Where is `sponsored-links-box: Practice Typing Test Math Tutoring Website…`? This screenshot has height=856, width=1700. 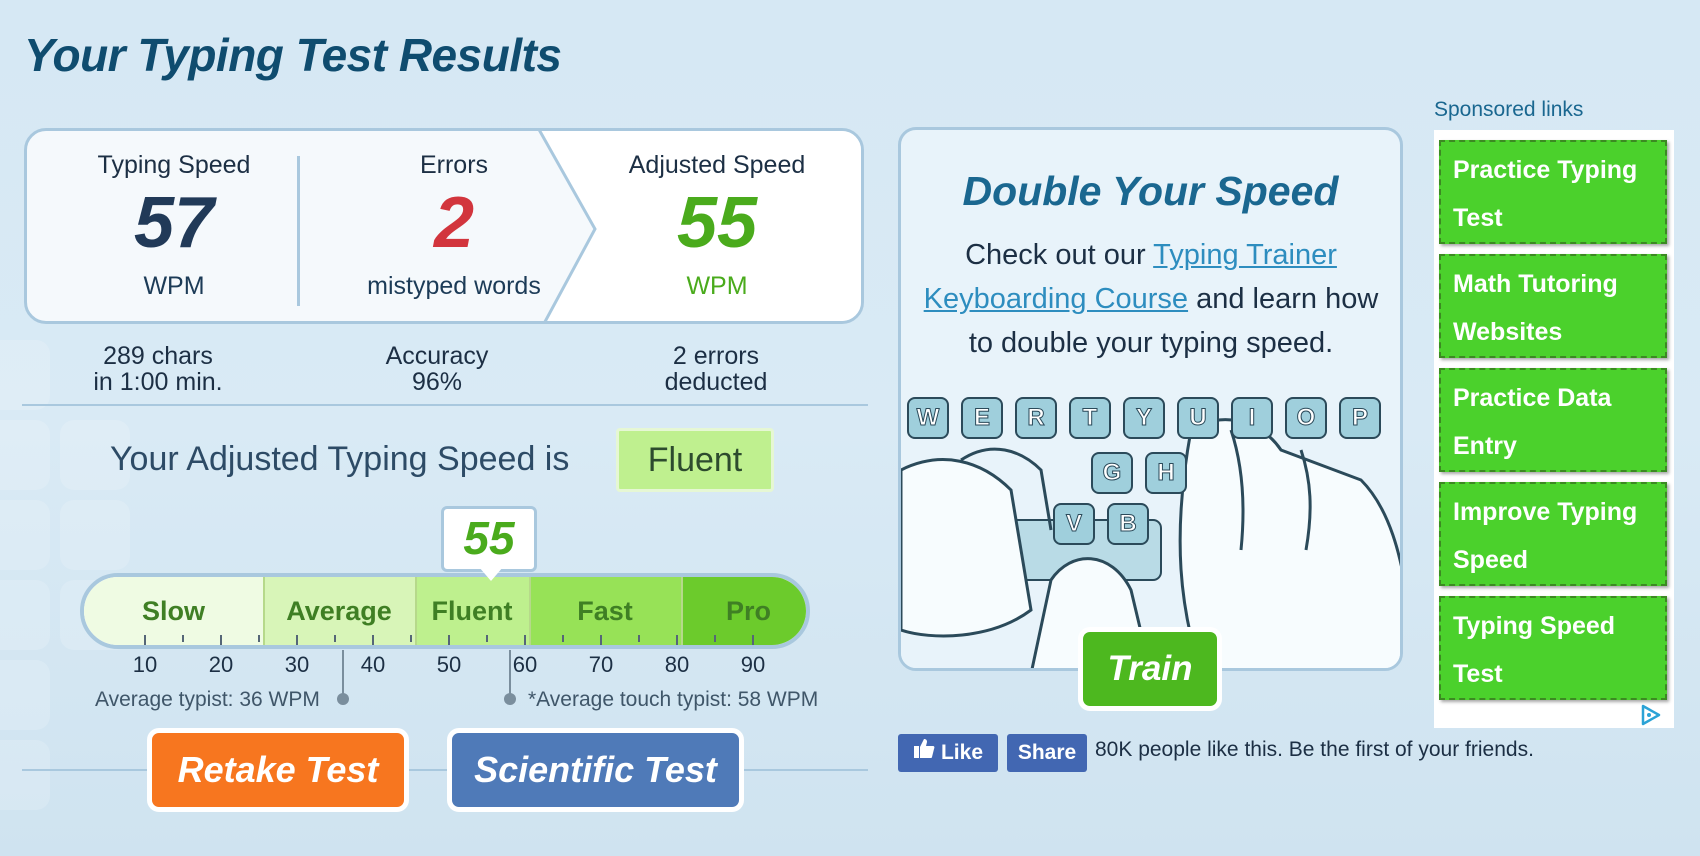
sponsored-links-box: Practice Typing Test Math Tutoring Website… is located at coordinates (1554, 429).